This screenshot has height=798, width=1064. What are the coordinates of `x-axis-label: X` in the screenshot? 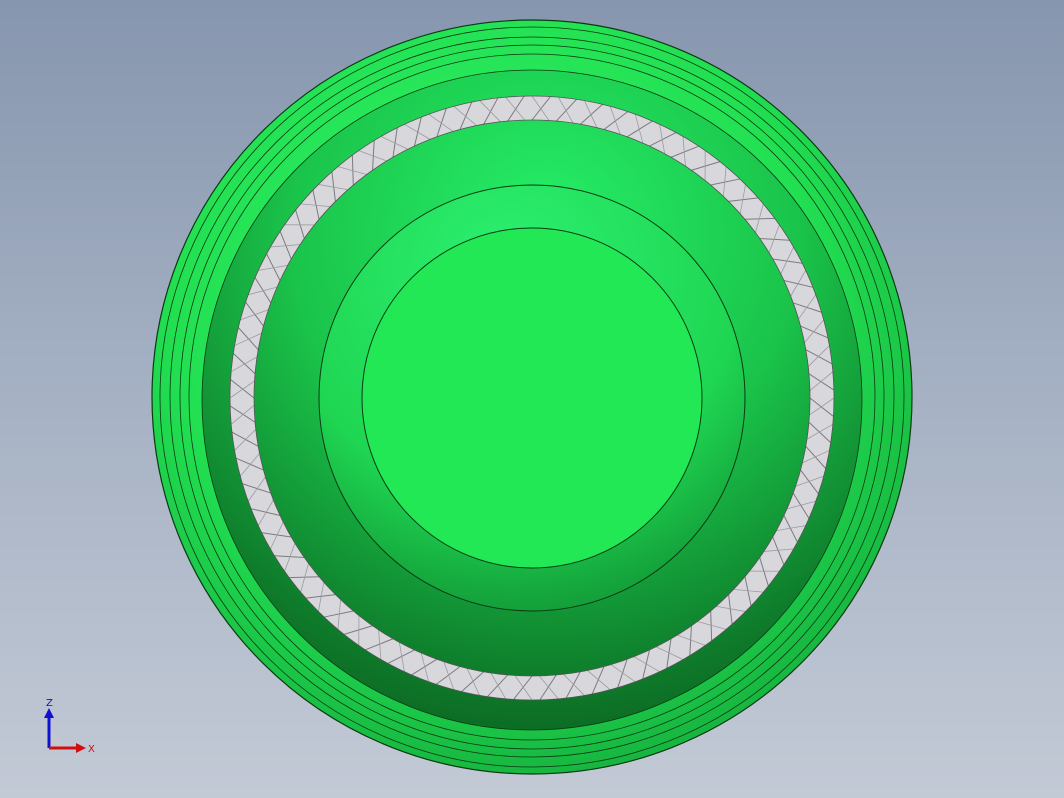 It's located at (91, 749).